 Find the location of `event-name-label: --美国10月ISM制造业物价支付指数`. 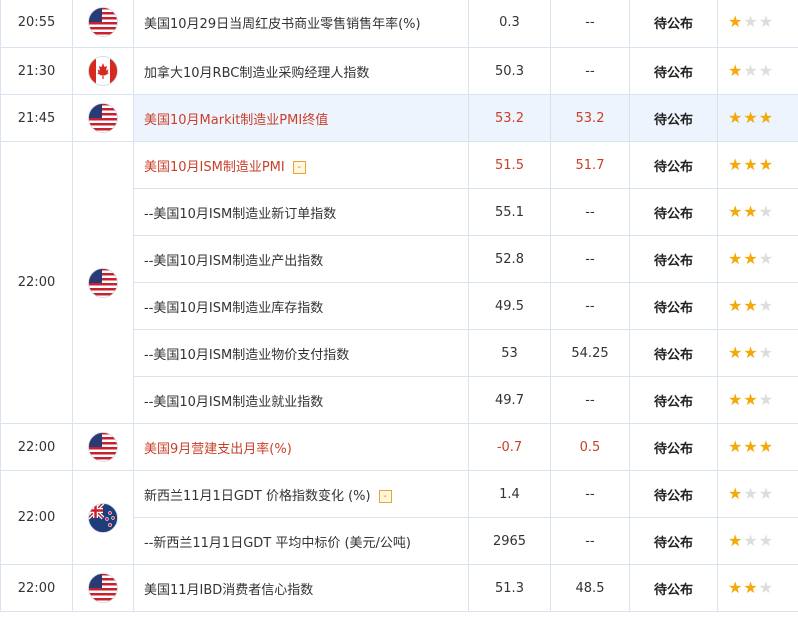

event-name-label: --美国10月ISM制造业物价支付指数 is located at coordinates (247, 355).